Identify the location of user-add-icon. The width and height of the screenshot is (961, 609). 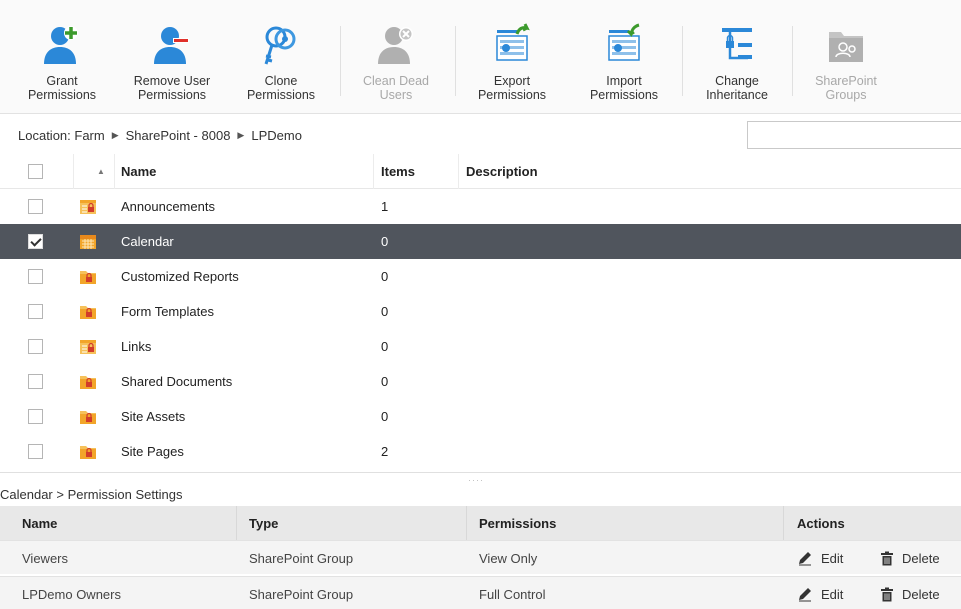
(61, 45).